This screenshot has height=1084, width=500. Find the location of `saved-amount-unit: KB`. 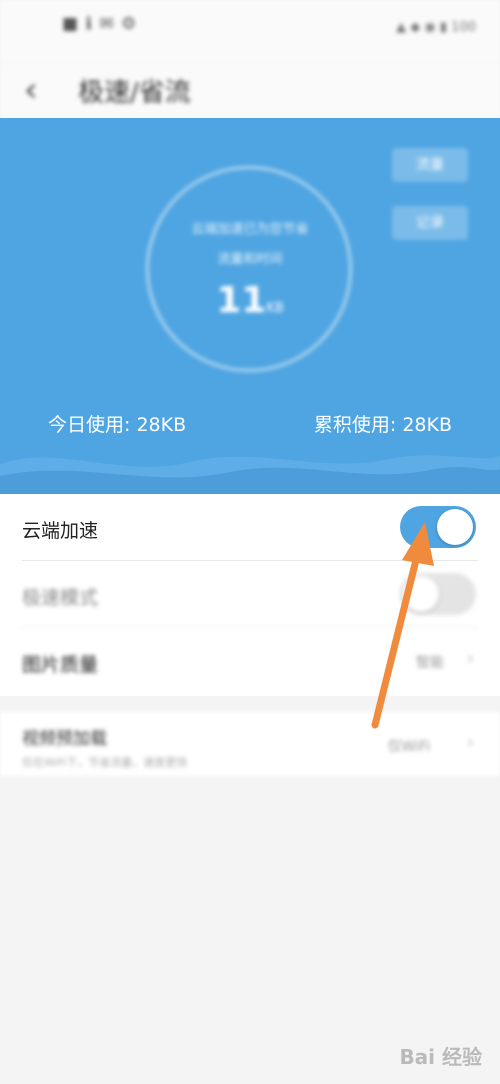

saved-amount-unit: KB is located at coordinates (275, 308).